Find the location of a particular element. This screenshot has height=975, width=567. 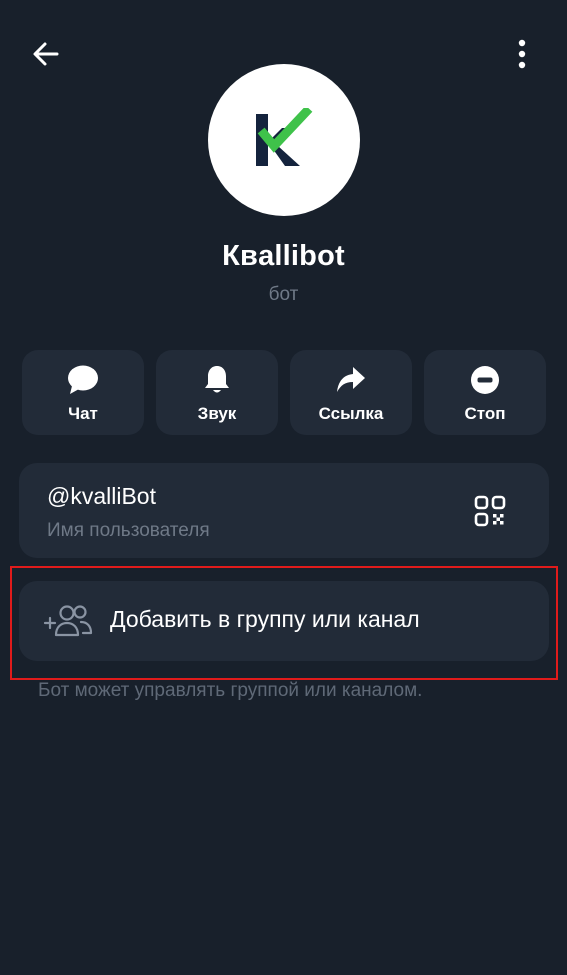

bot-hint-text: Бот может управлять группой или каналом. is located at coordinates (230, 690).